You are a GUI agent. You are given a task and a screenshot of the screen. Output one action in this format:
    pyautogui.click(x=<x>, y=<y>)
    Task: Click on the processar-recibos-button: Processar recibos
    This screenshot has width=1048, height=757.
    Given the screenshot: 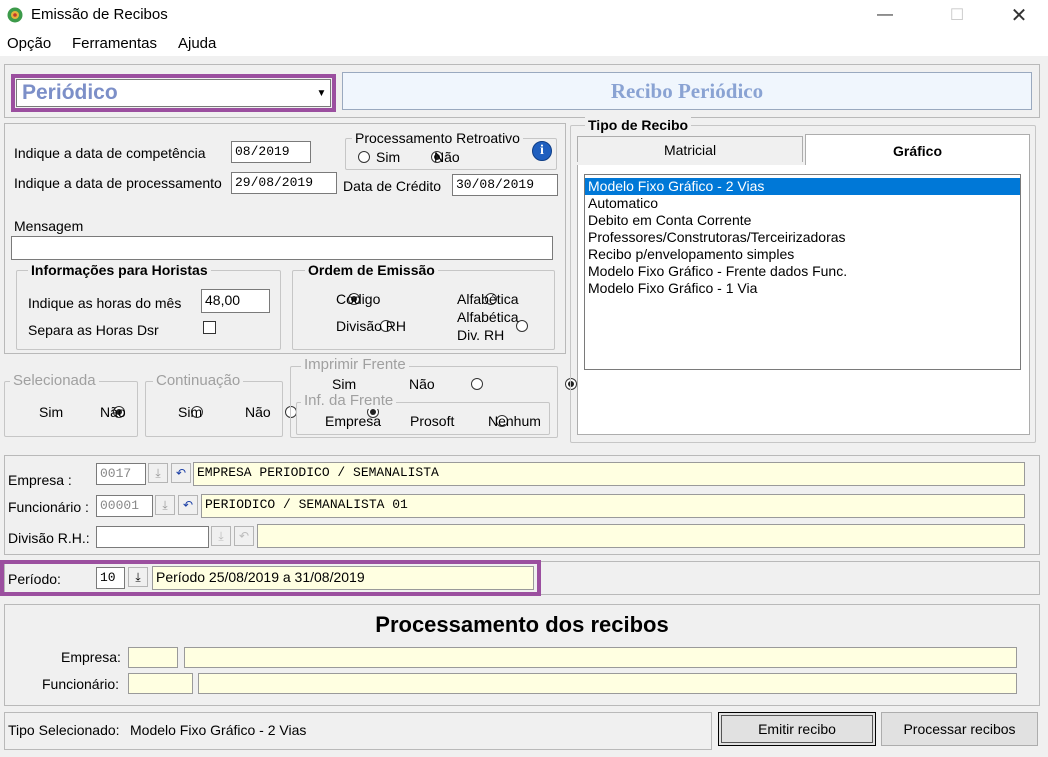 What is the action you would take?
    pyautogui.click(x=959, y=729)
    